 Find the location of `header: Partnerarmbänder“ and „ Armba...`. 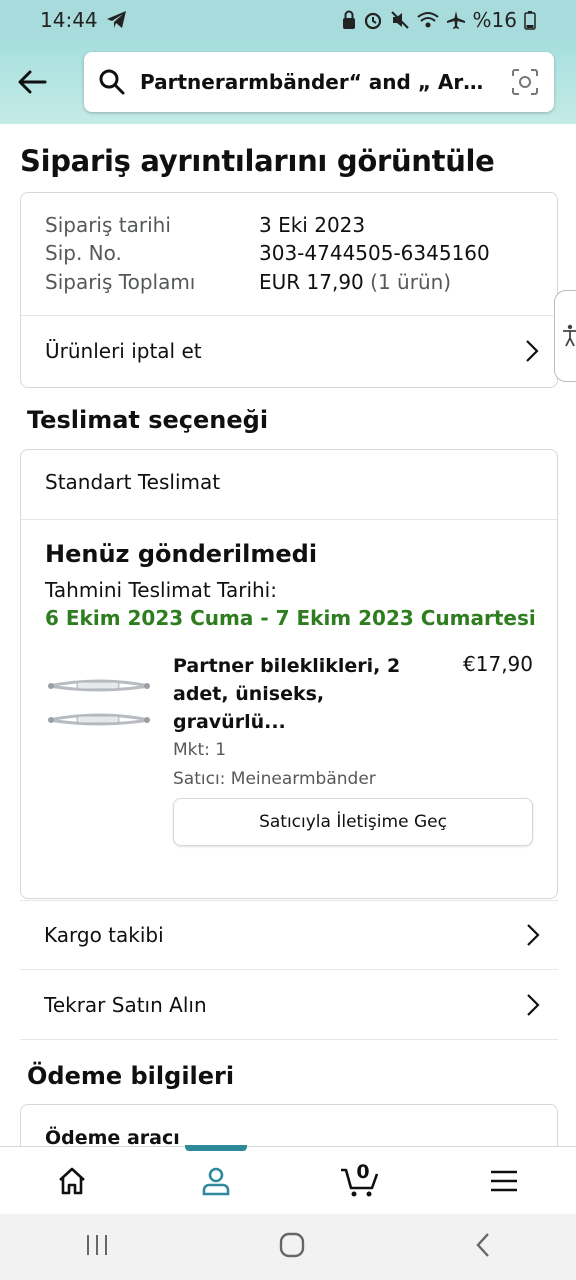

header: Partnerarmbänder“ and „ Armba... is located at coordinates (288, 82).